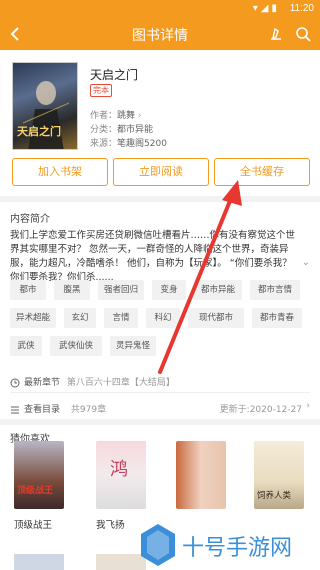  I want to click on author-label: 作者：, so click(104, 116).